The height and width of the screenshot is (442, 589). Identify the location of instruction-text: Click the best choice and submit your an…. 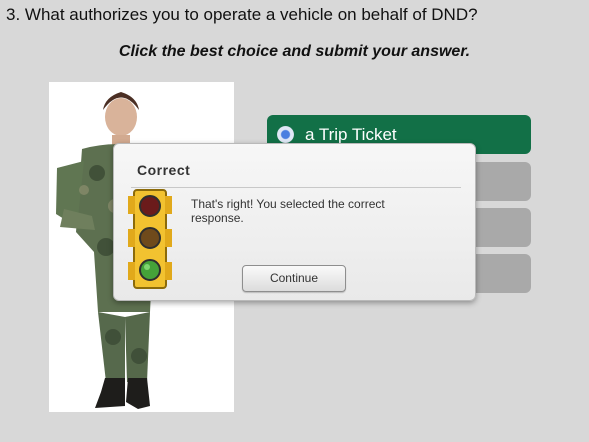
(294, 51).